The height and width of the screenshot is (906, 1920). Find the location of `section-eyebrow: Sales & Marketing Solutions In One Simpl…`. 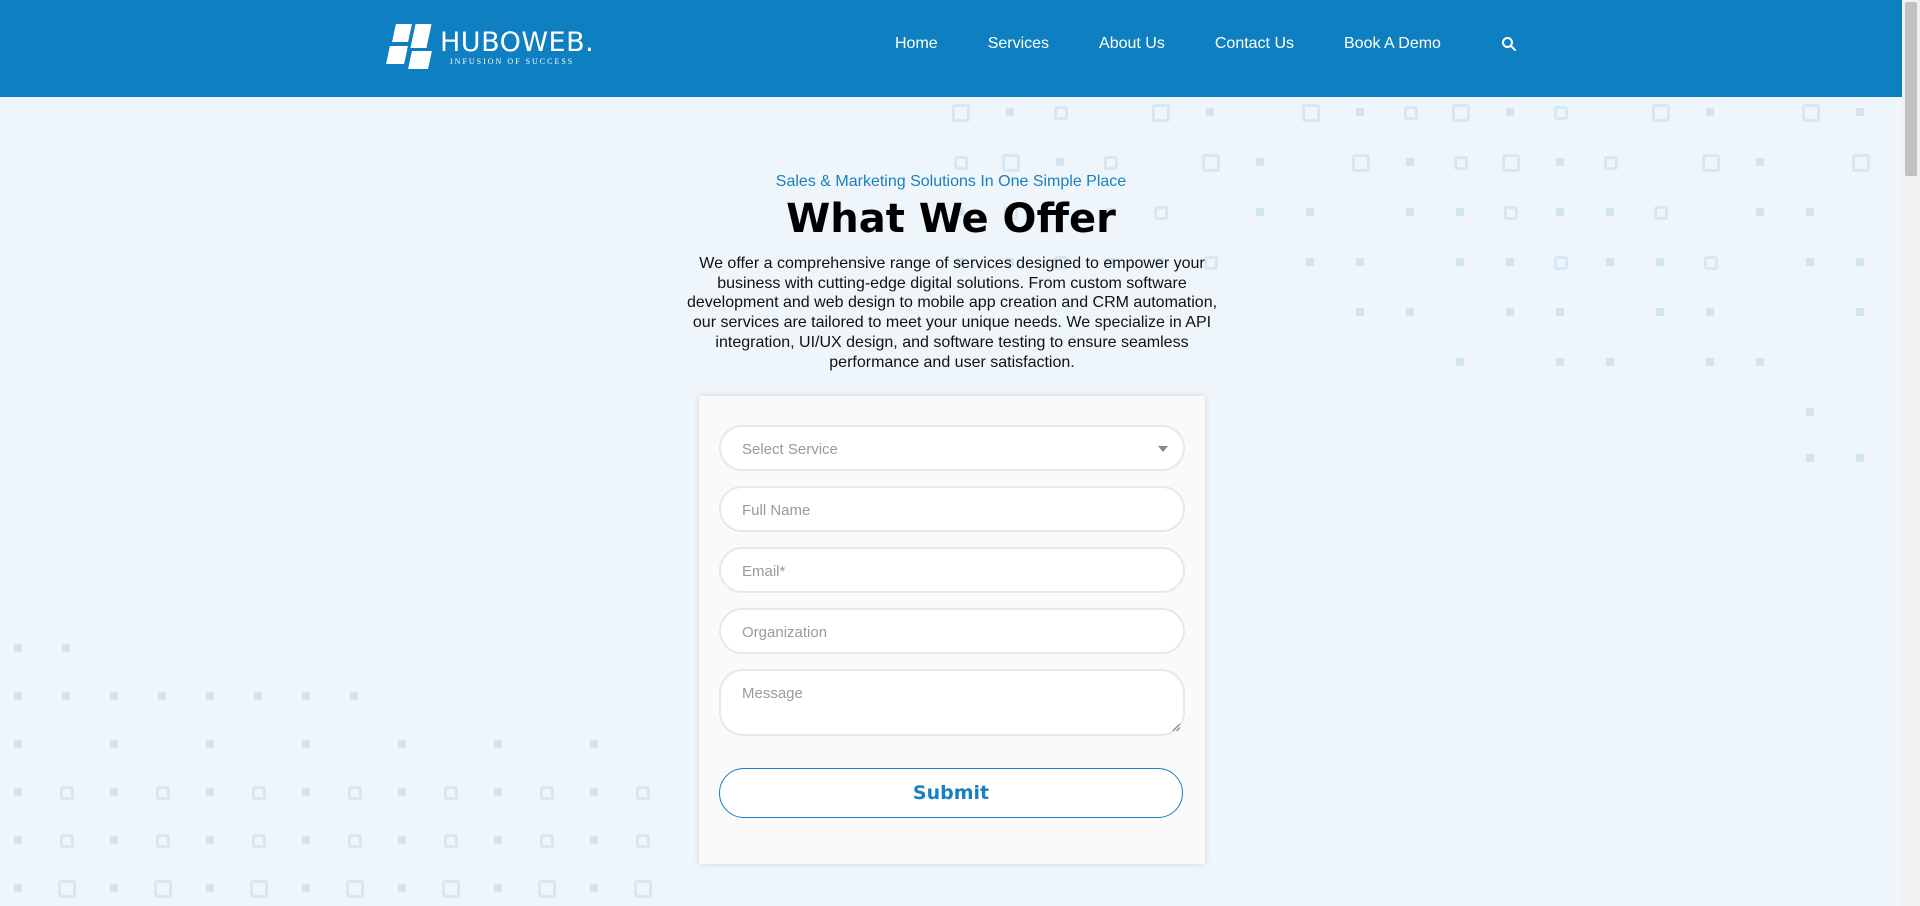

section-eyebrow: Sales & Marketing Solutions In One Simpl… is located at coordinates (951, 181).